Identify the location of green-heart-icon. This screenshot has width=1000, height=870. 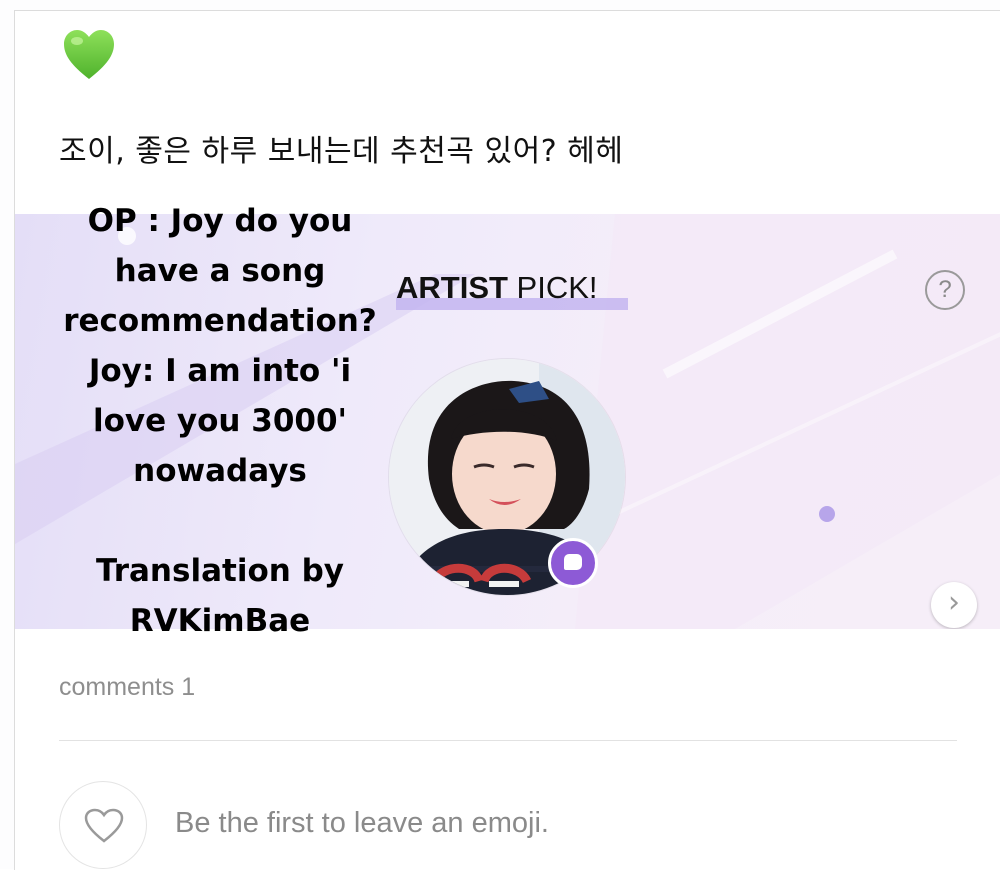
(89, 54).